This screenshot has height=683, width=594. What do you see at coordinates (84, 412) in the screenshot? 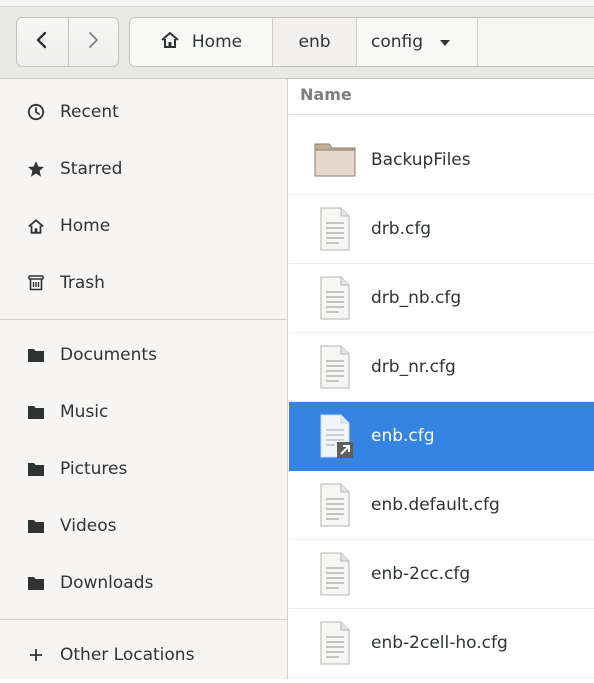
I see `sidebar-item-label: Music` at bounding box center [84, 412].